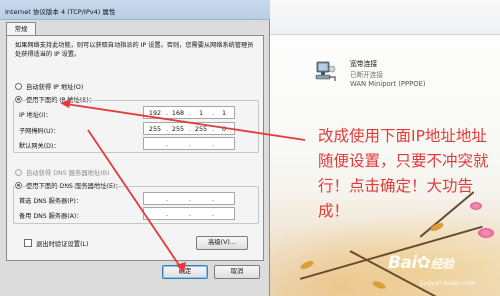  What do you see at coordinates (448, 283) in the screenshot?
I see `watermark-url: jingyan.baidu.com` at bounding box center [448, 283].